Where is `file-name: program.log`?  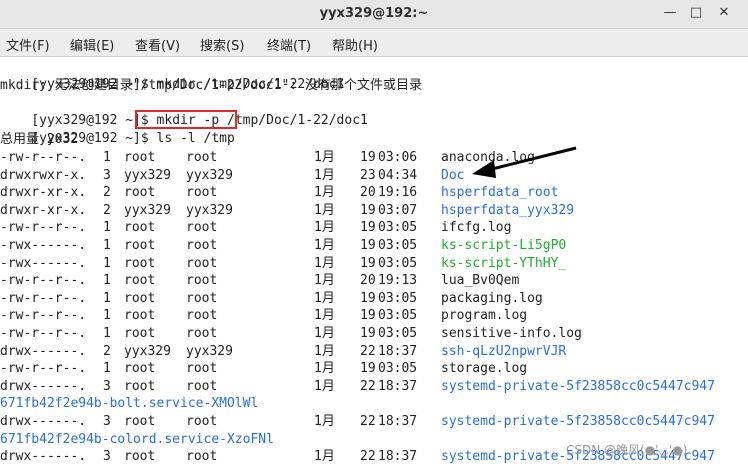
file-name: program.log is located at coordinates (484, 315).